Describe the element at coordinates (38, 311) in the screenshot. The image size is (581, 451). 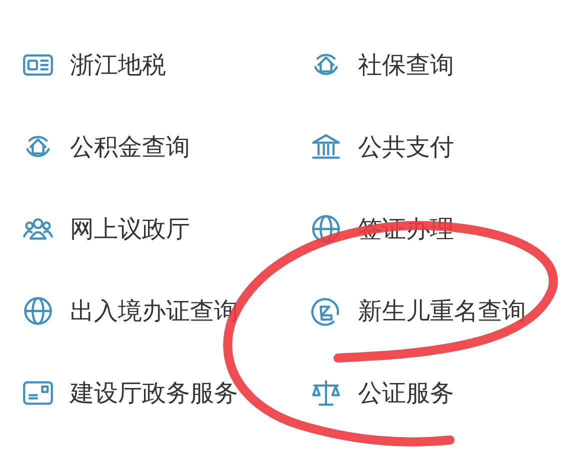
I see `globe-icon` at that location.